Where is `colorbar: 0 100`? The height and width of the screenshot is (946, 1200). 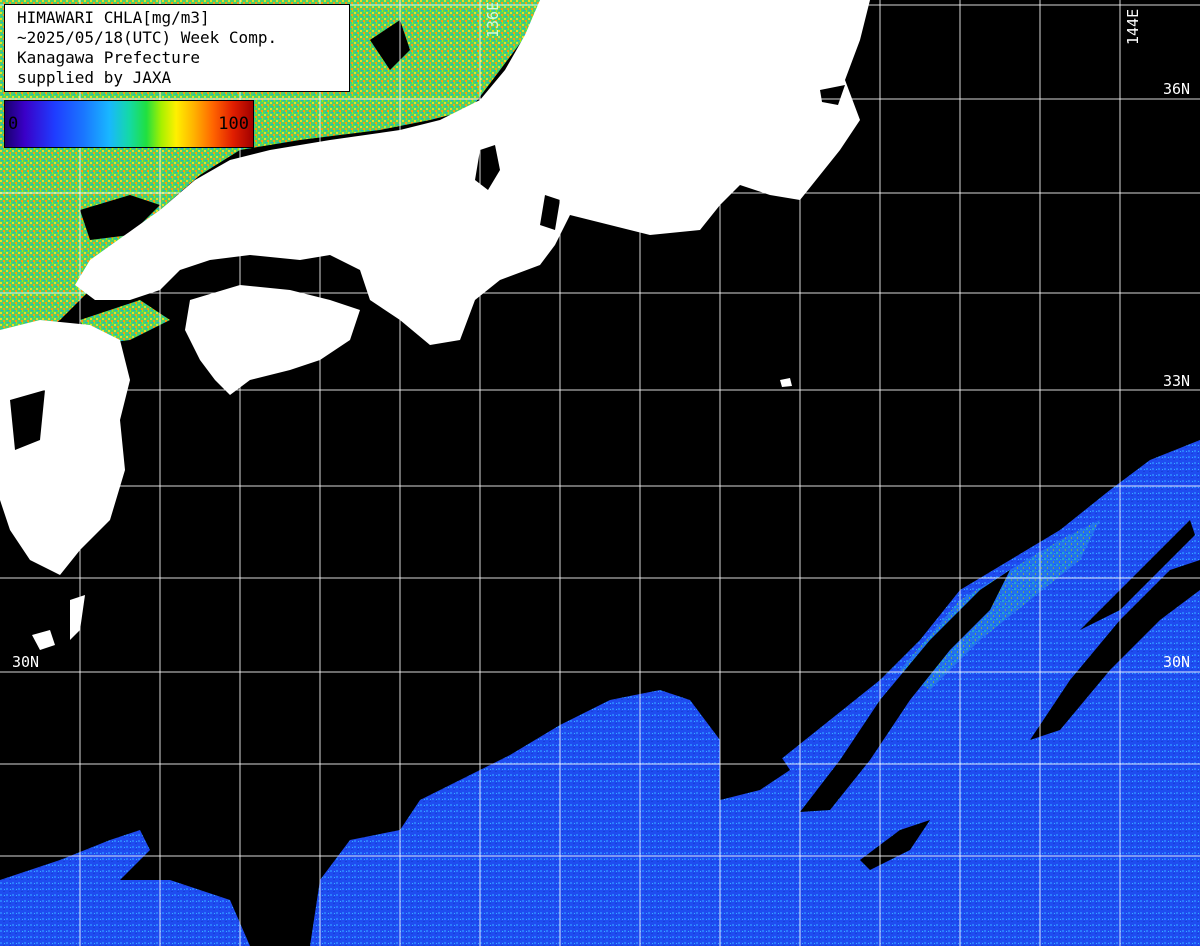 colorbar: 0 100 is located at coordinates (129, 124).